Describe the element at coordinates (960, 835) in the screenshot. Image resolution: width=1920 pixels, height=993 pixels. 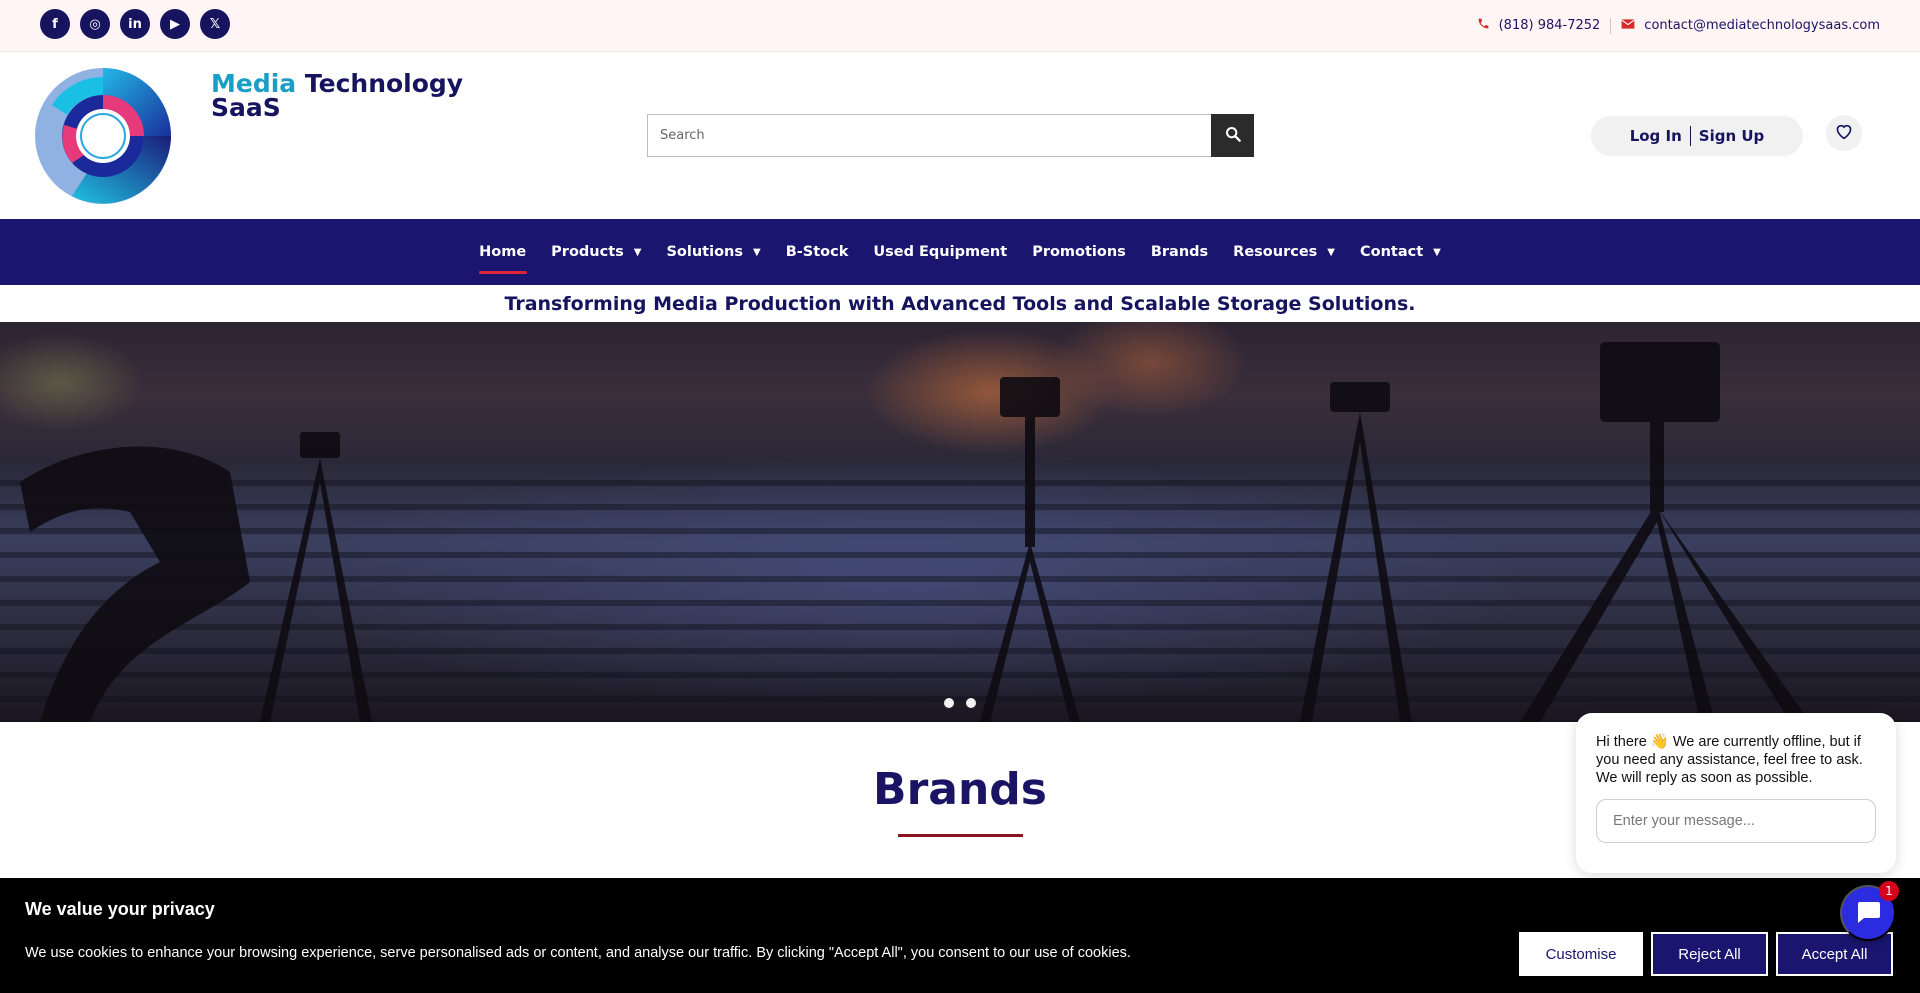
I see `brands-underline` at that location.